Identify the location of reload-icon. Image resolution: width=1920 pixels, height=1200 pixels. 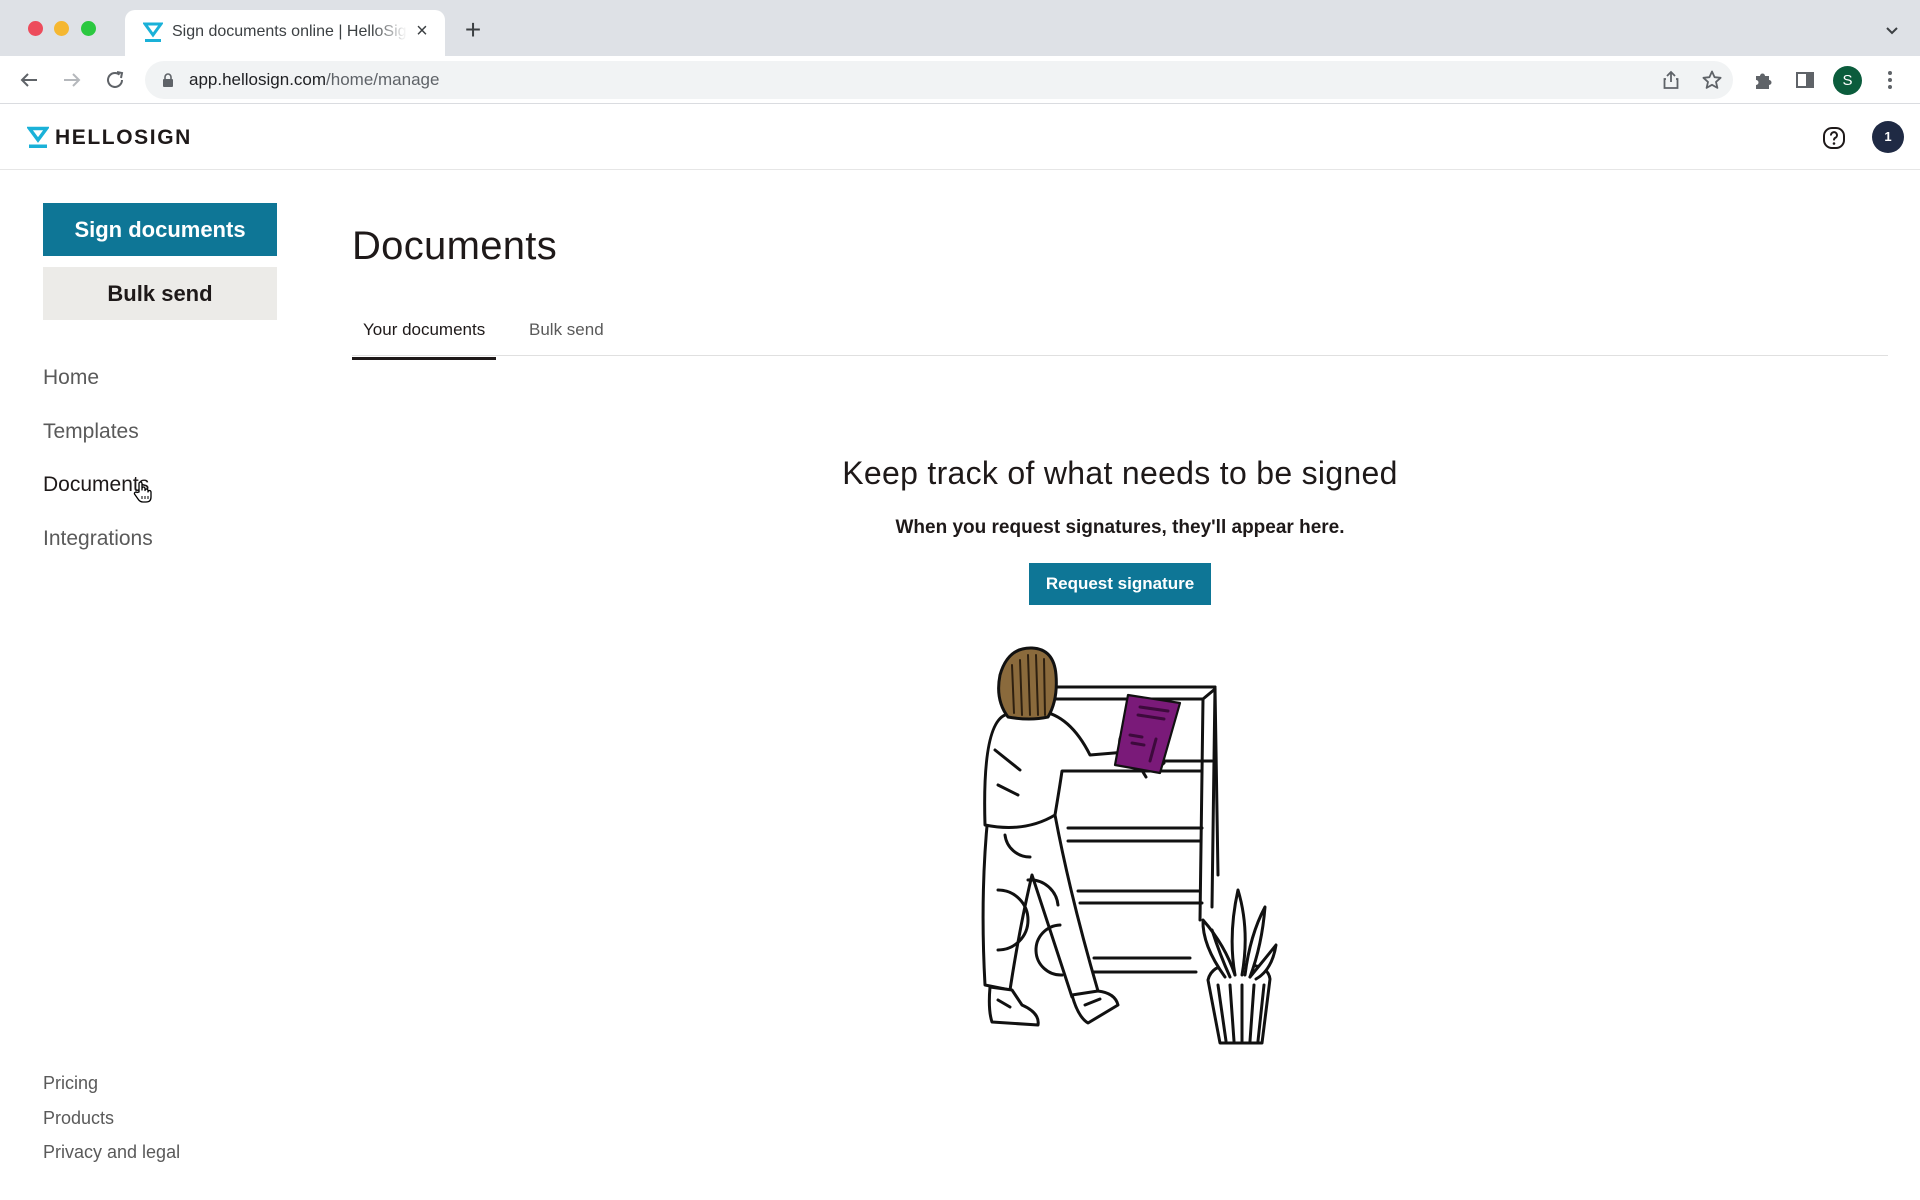
(115, 79).